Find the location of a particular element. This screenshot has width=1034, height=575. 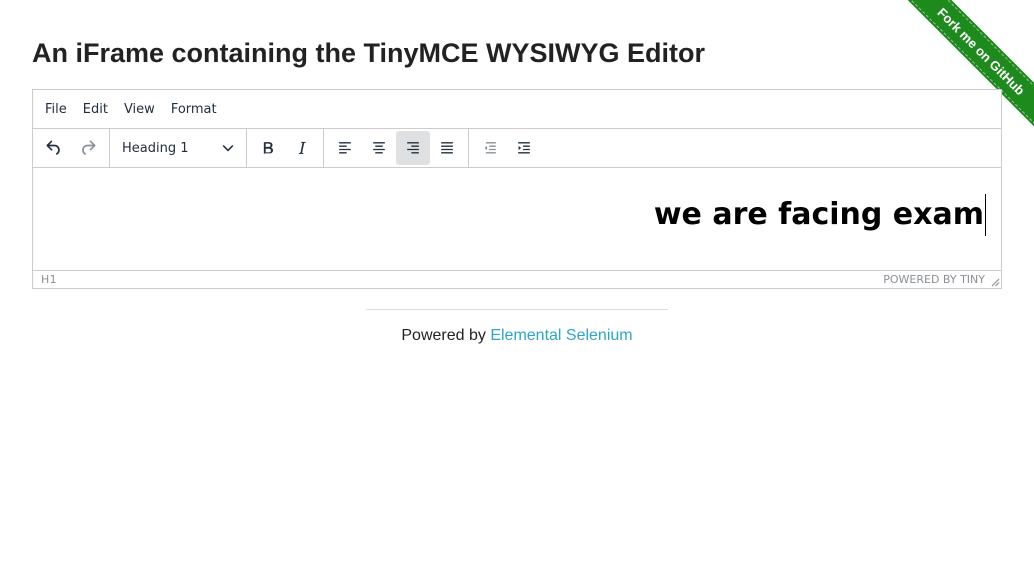

block-format-group: Heading 1 is located at coordinates (178, 148).